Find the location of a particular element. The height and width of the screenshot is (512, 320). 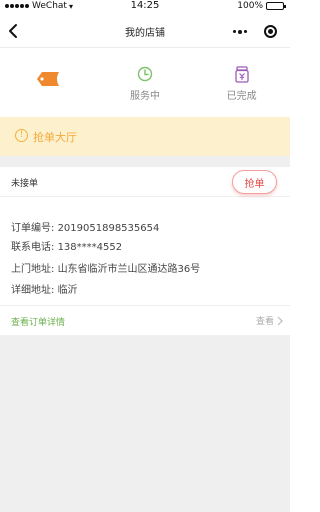

chevron-right-icon is located at coordinates (280, 320).